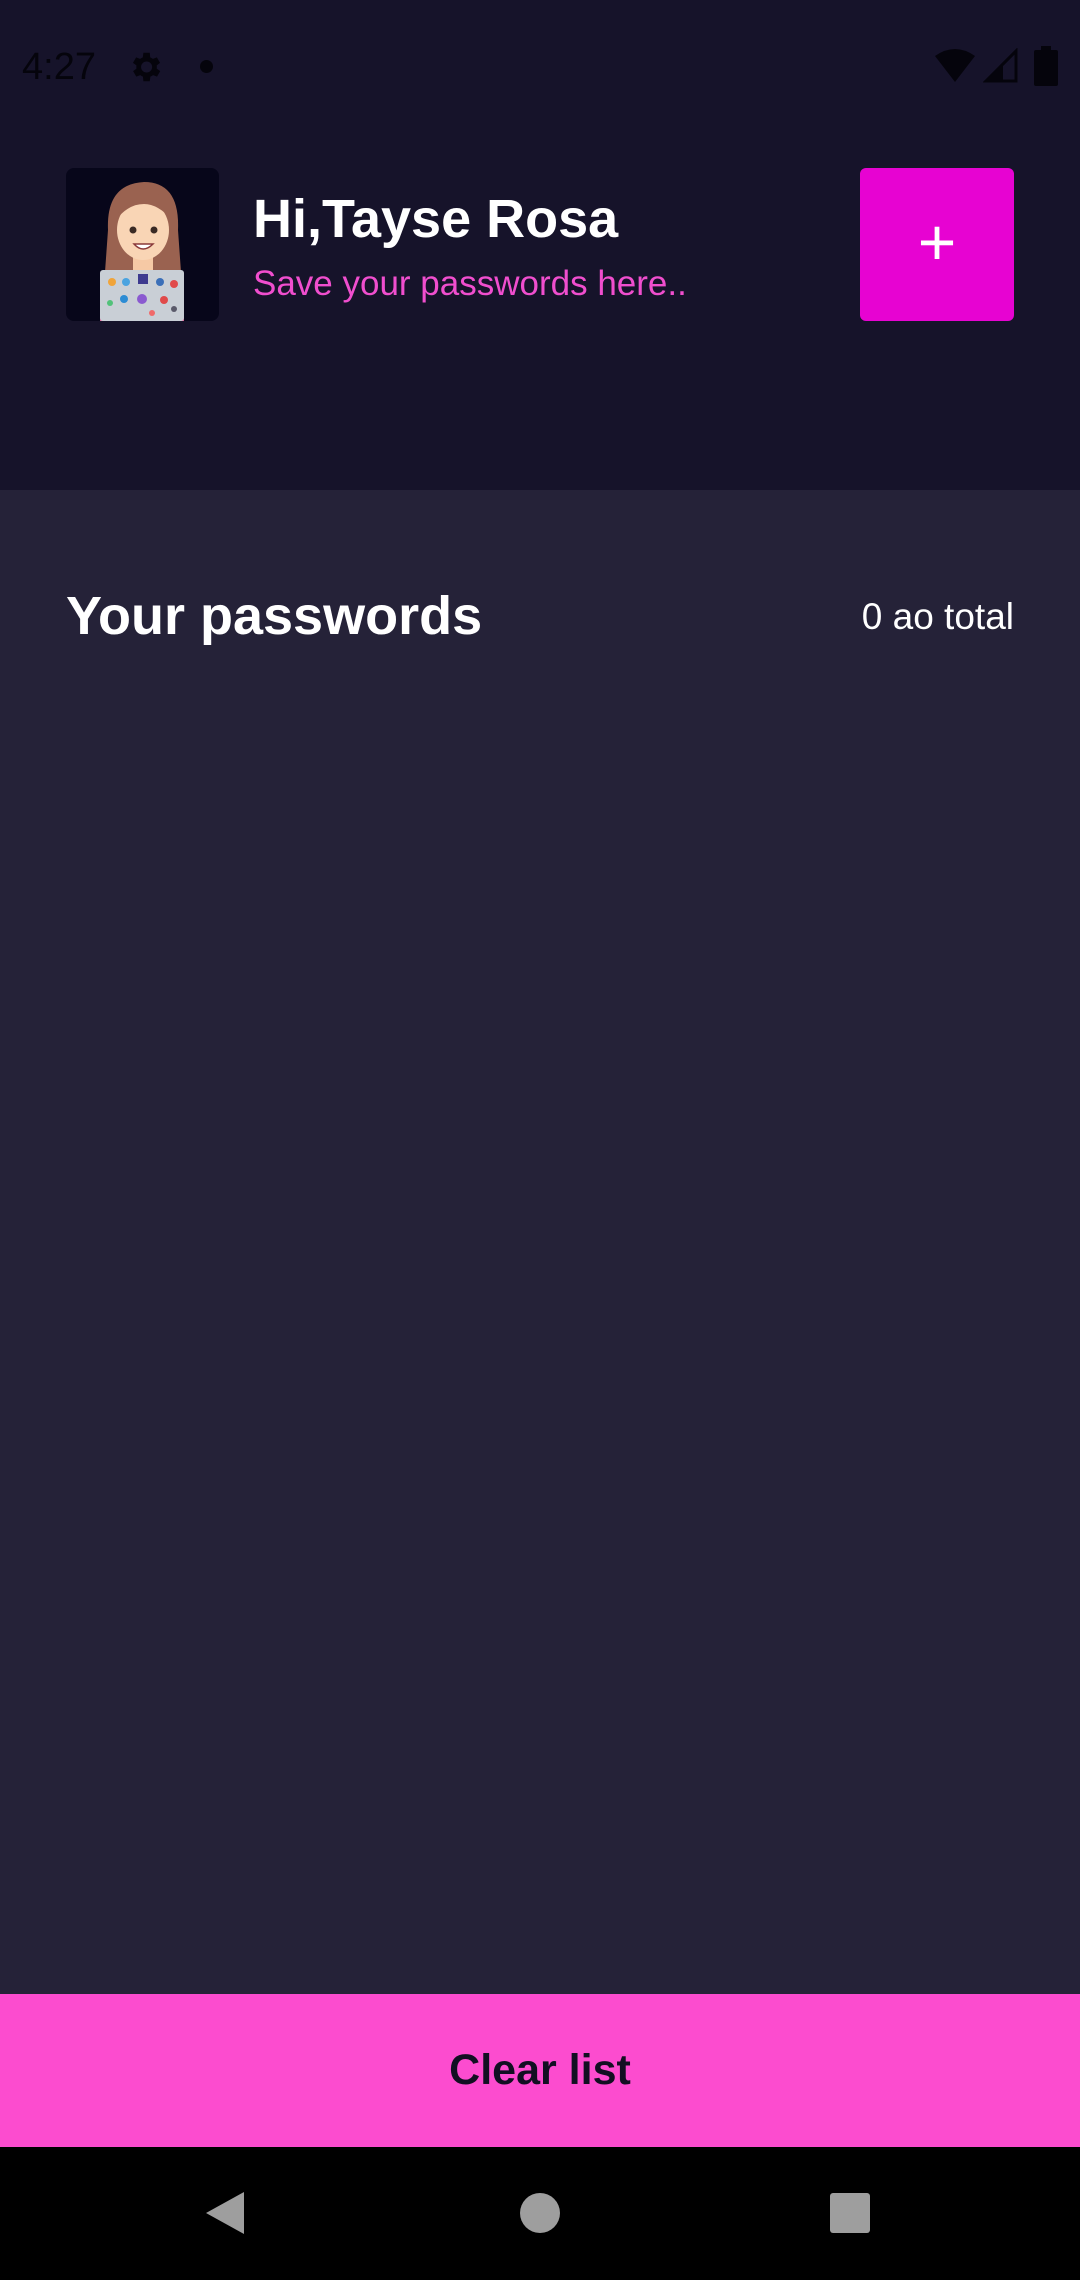  What do you see at coordinates (1046, 66) in the screenshot?
I see `battery-icon` at bounding box center [1046, 66].